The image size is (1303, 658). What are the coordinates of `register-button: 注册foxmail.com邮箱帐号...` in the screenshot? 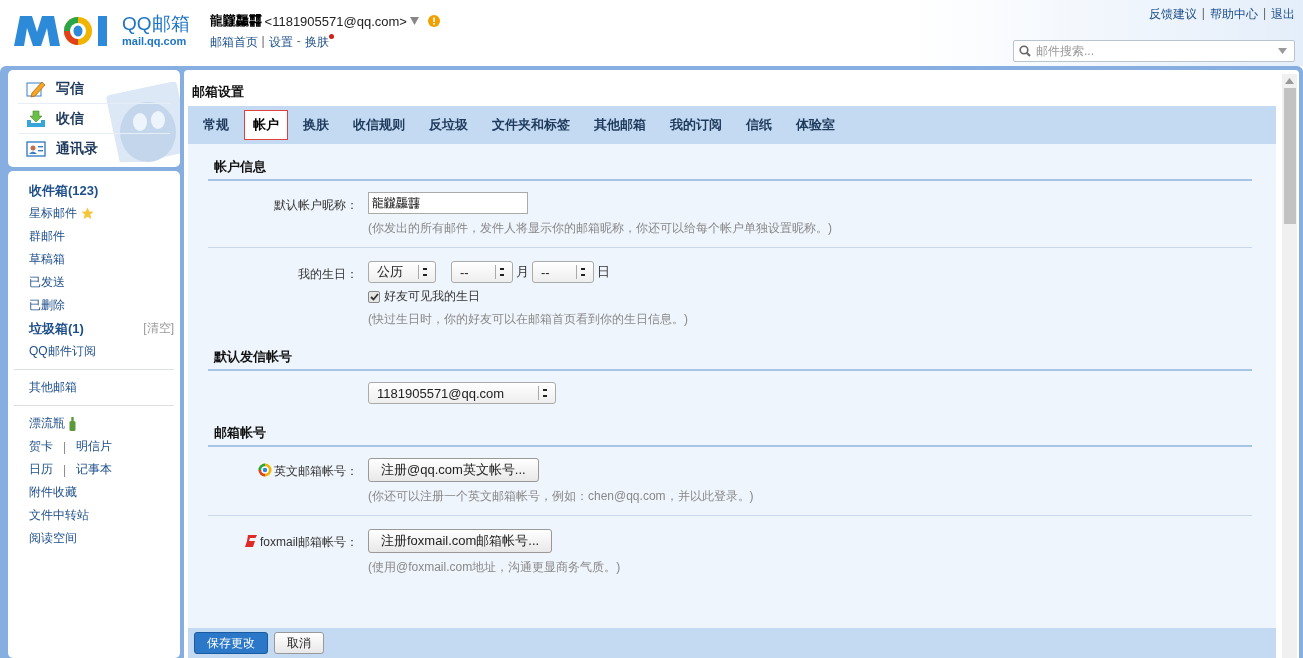 It's located at (460, 541).